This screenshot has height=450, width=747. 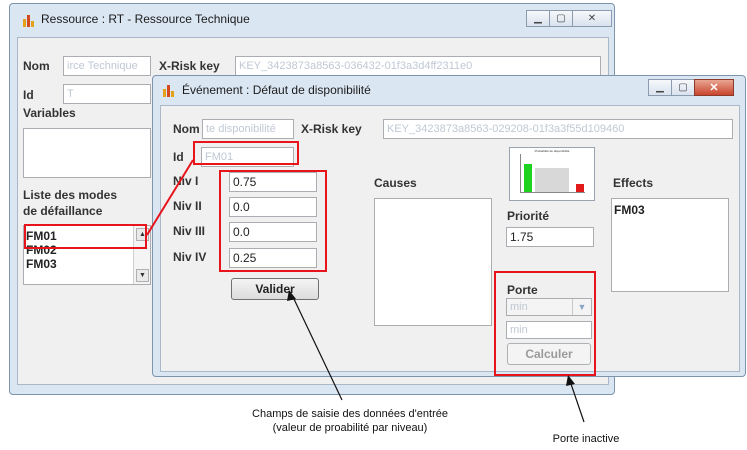 What do you see at coordinates (570, 380) in the screenshot?
I see `gate-arrowhead` at bounding box center [570, 380].